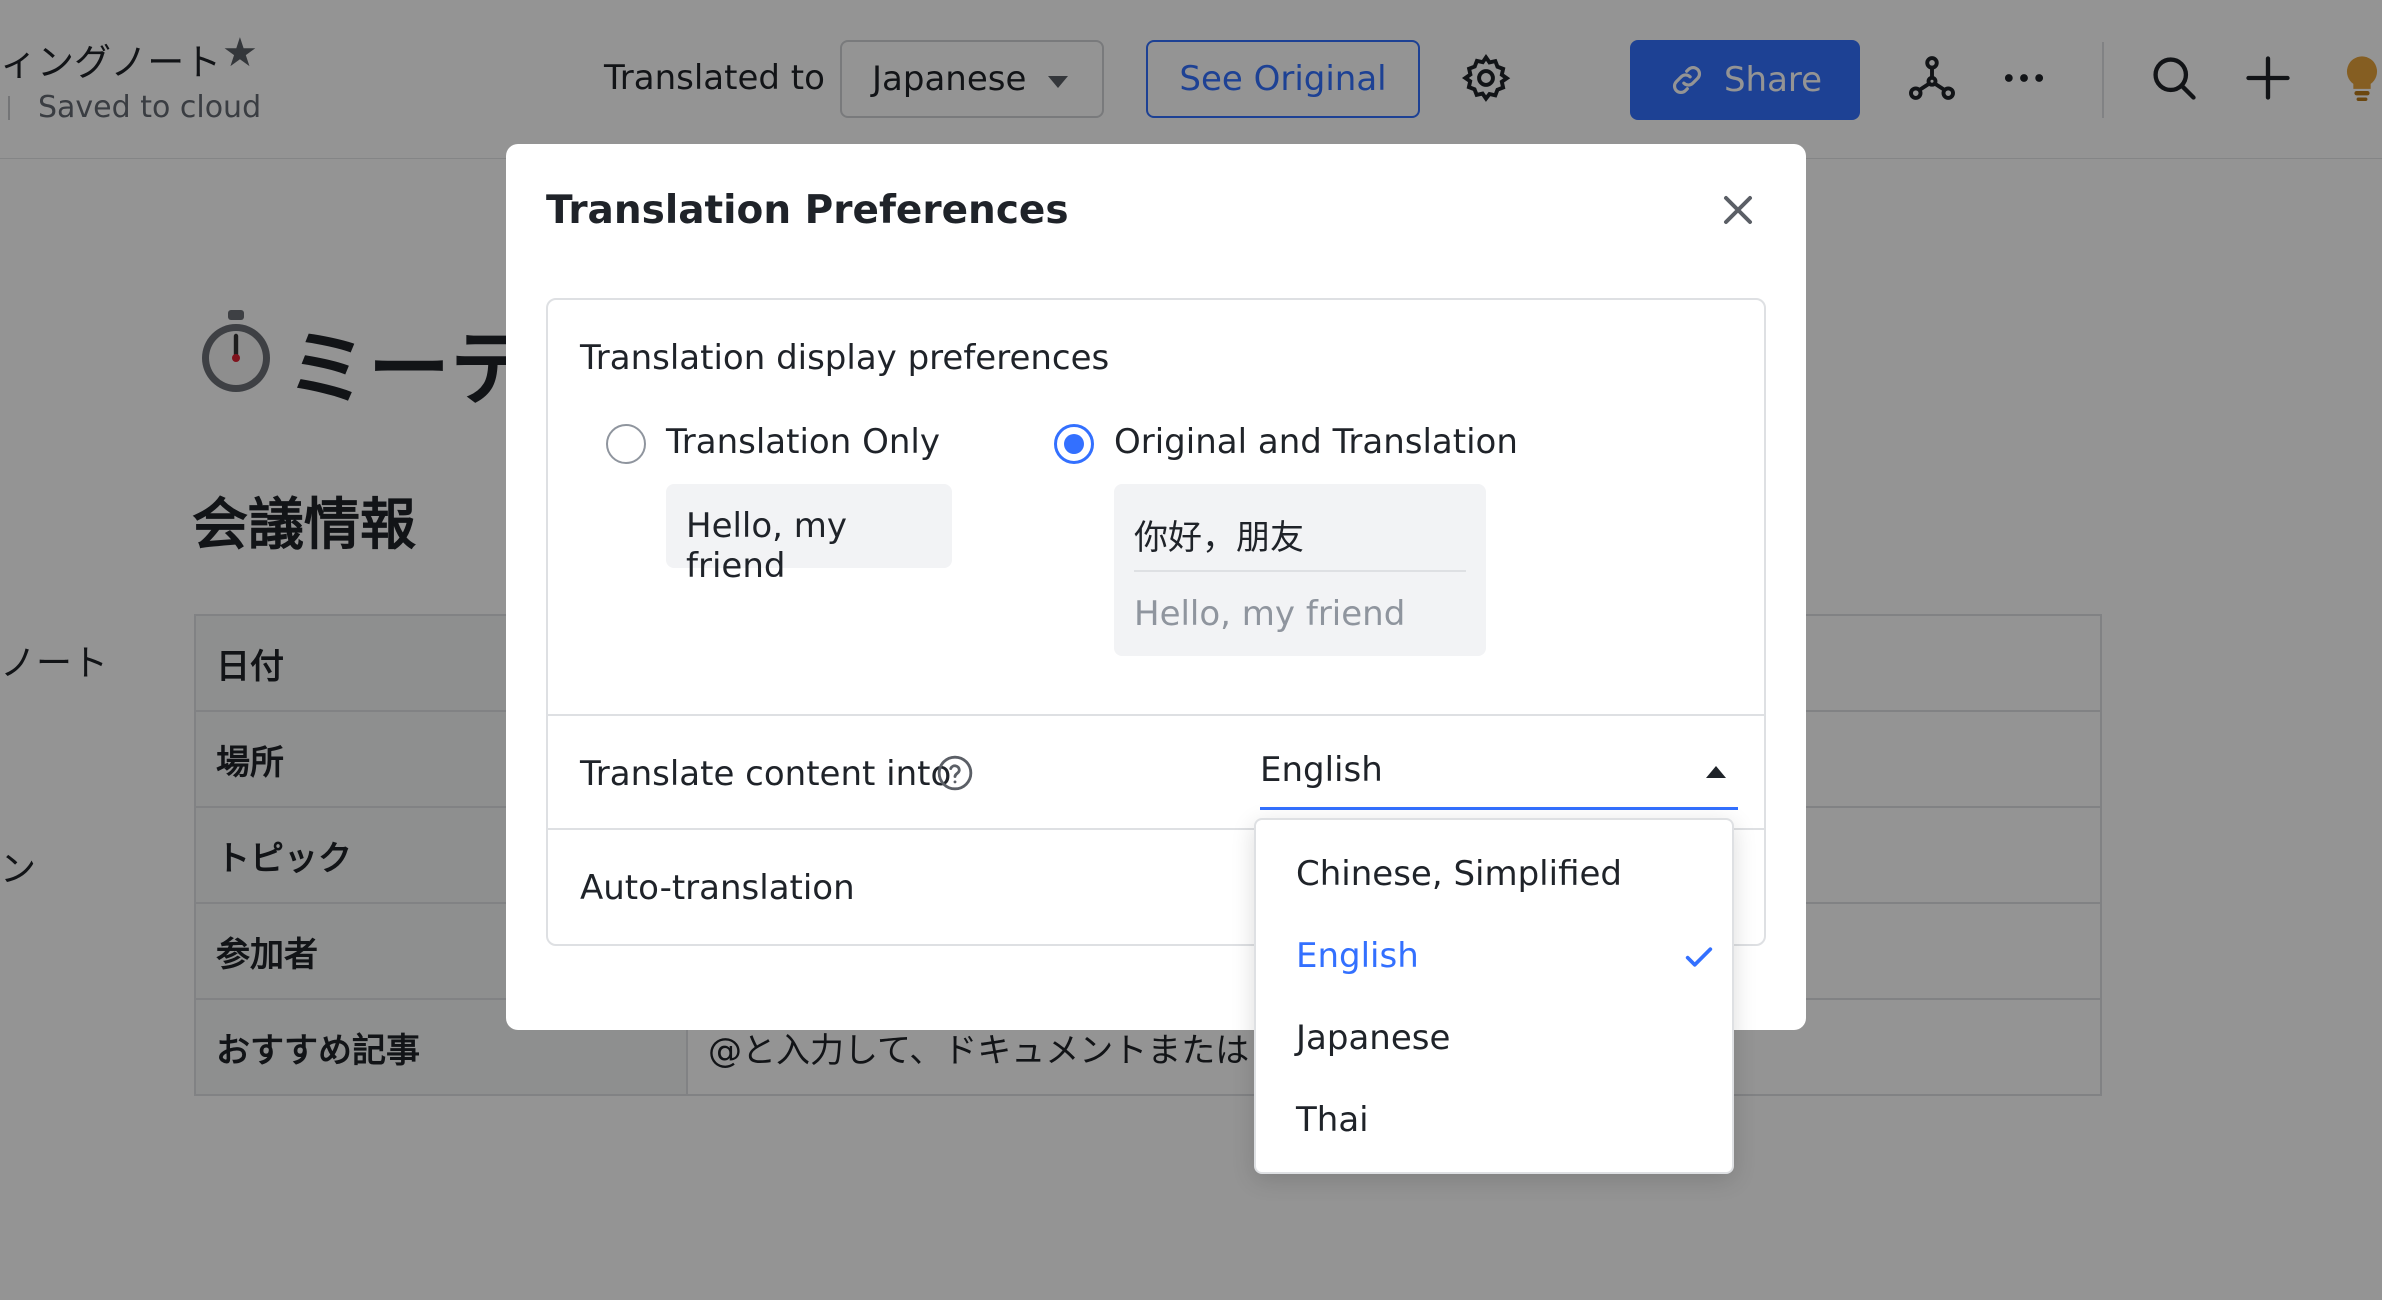  I want to click on translate-into-value: English, so click(1321, 770).